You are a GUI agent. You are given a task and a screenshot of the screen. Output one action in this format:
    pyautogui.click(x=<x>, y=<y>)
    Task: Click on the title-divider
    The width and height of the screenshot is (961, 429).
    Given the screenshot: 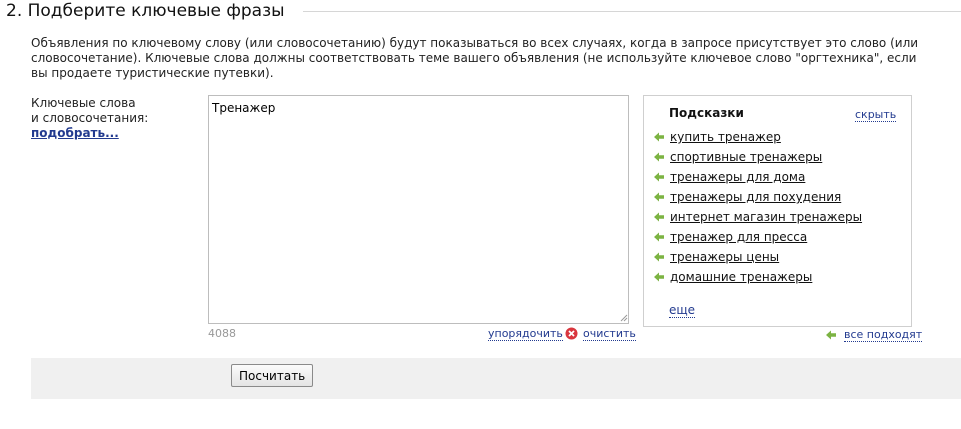 What is the action you would take?
    pyautogui.click(x=632, y=11)
    